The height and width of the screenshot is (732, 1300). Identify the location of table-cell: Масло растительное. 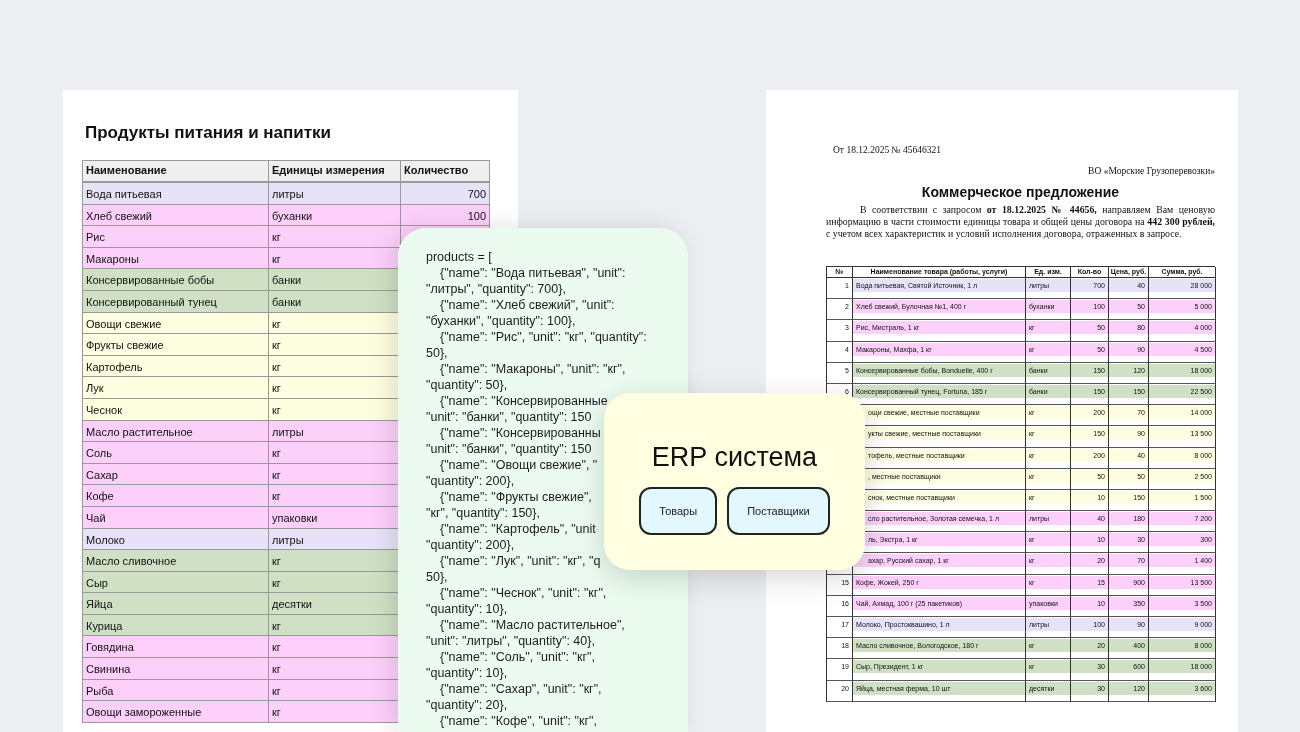
(176, 431).